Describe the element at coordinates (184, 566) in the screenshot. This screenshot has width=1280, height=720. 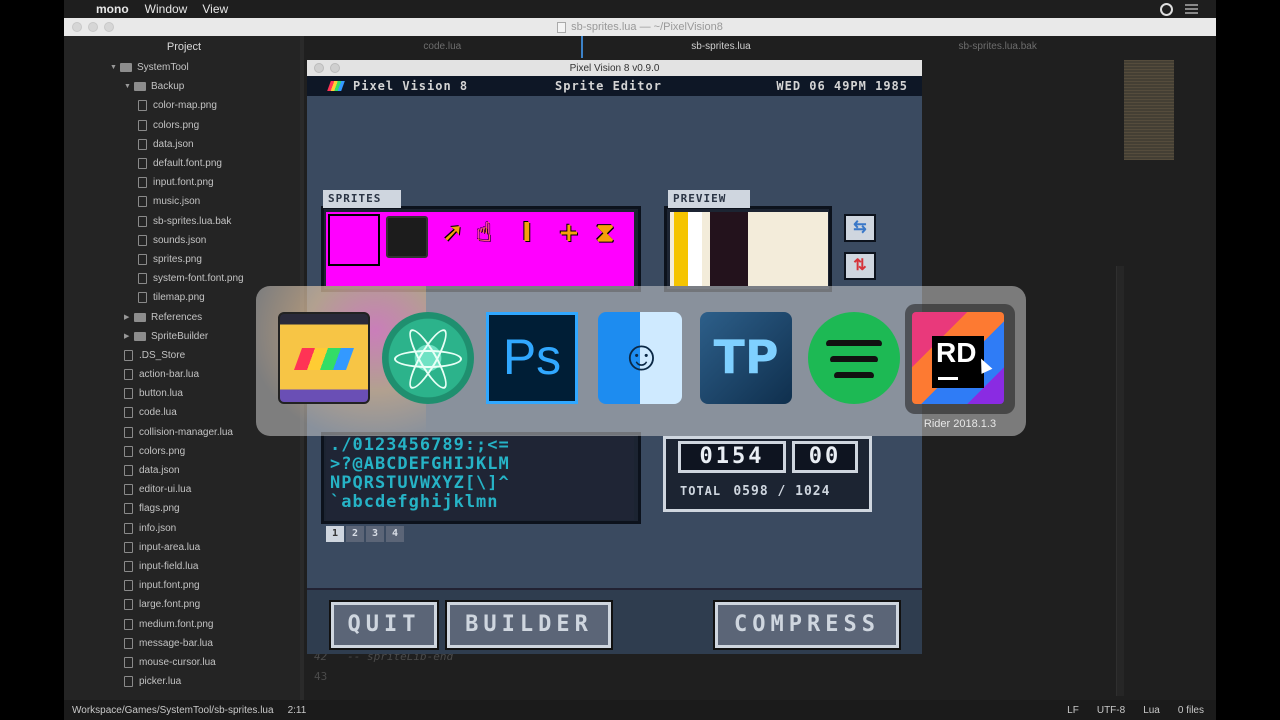
I see `tree-file: input-field.lua` at that location.